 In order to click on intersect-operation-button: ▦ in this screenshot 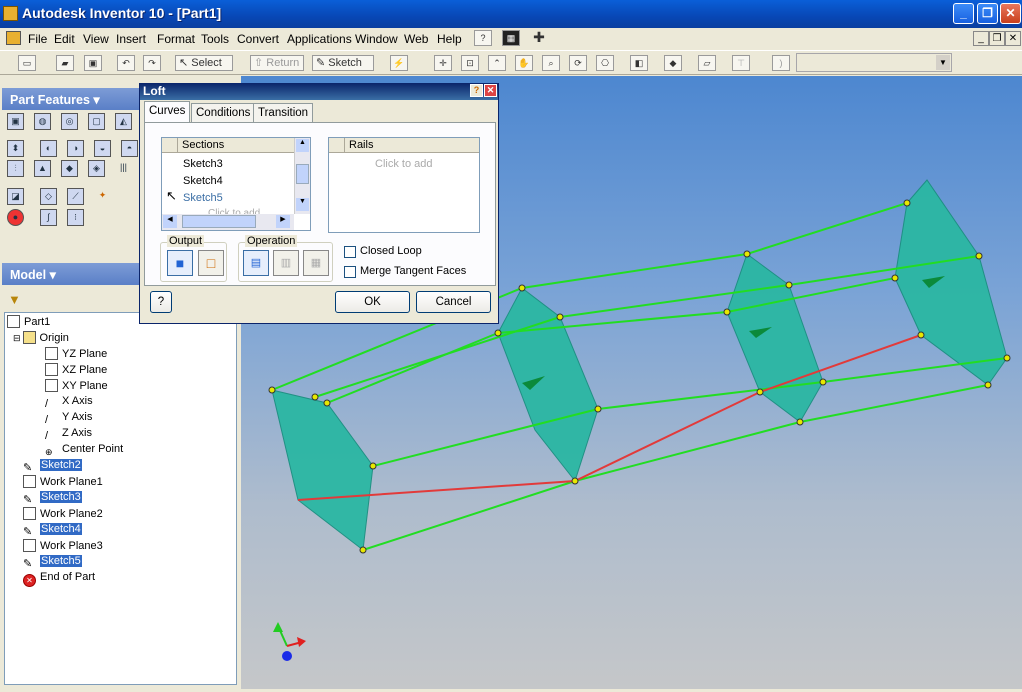, I will do `click(316, 263)`.